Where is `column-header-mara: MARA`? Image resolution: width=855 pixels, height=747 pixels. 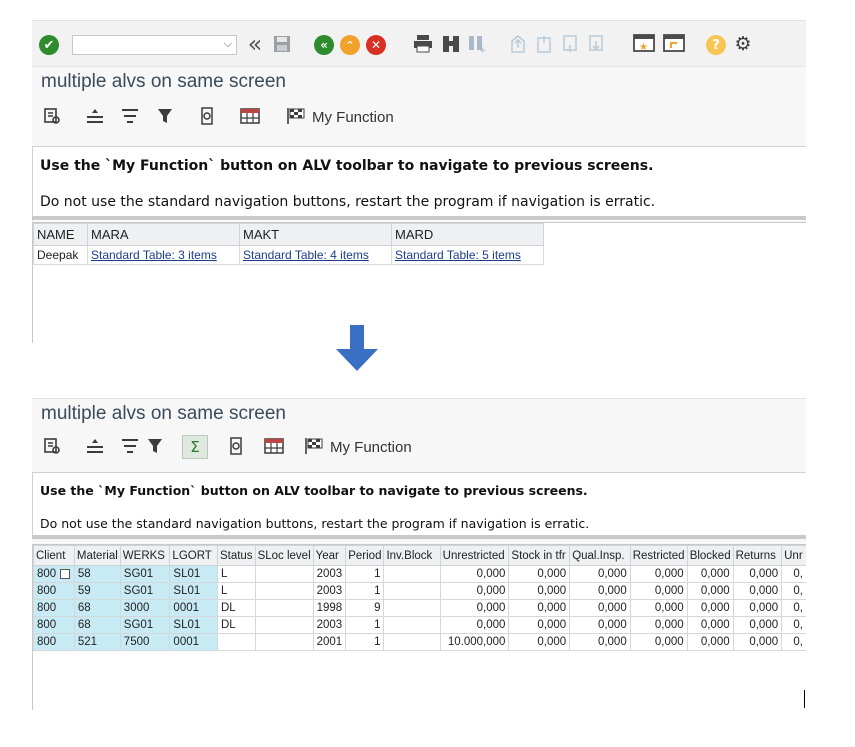
column-header-mara: MARA is located at coordinates (163, 234).